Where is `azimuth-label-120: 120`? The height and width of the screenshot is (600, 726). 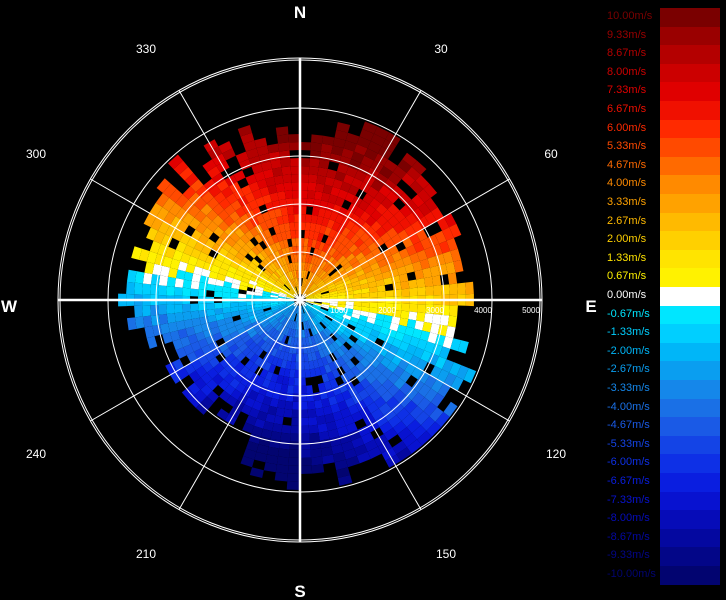 azimuth-label-120: 120 is located at coordinates (556, 454).